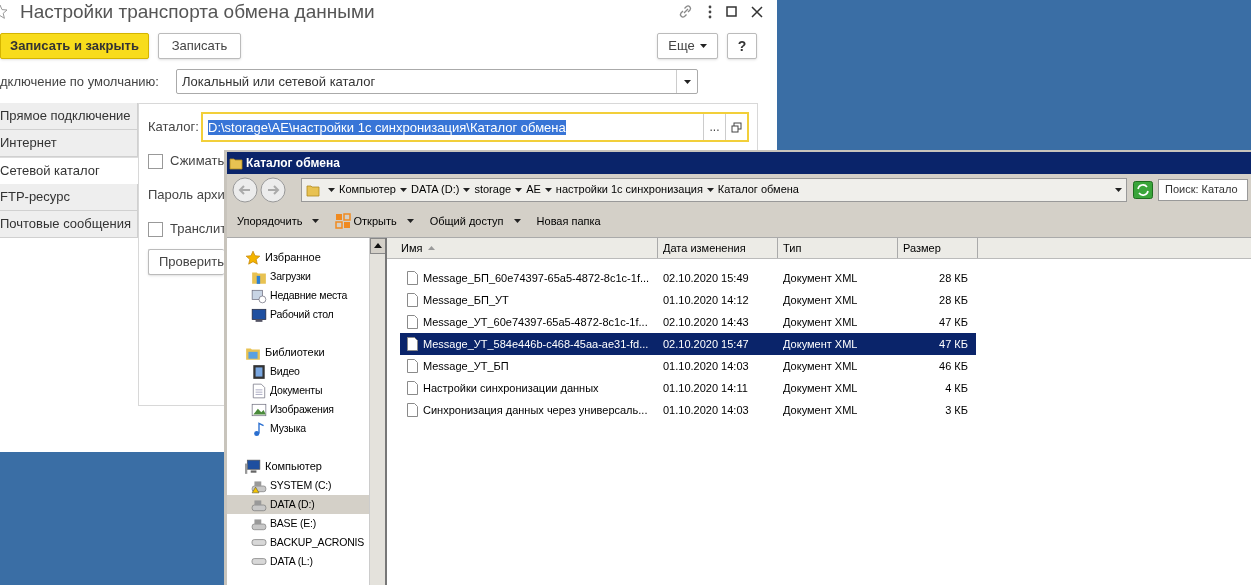 The width and height of the screenshot is (1251, 585). Describe the element at coordinates (736, 127) in the screenshot. I see `open-window-icon` at that location.